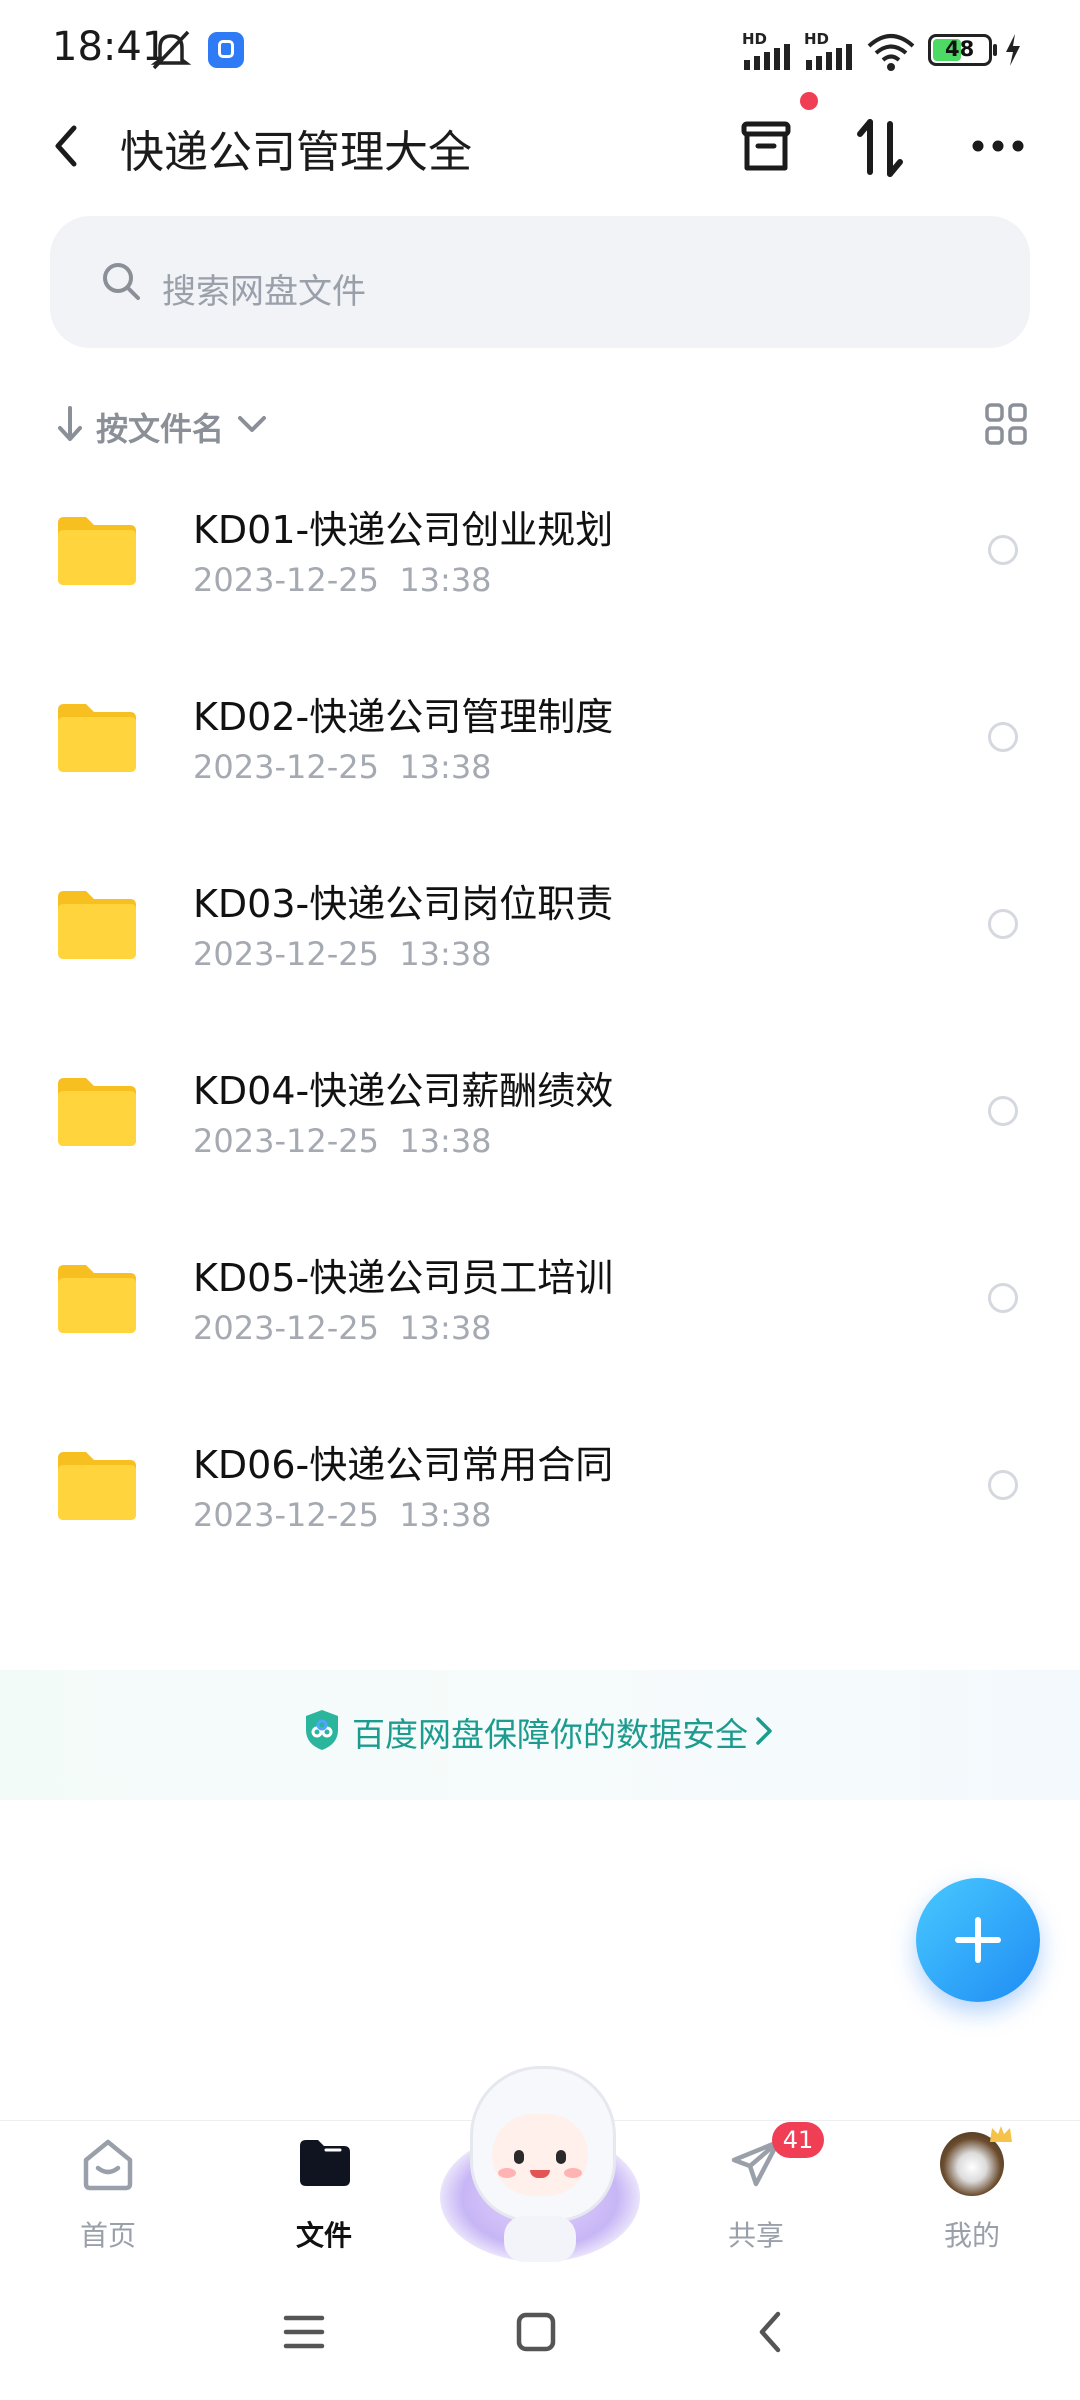  I want to click on file-name: KD06-快递公司常用合同, so click(403, 1465).